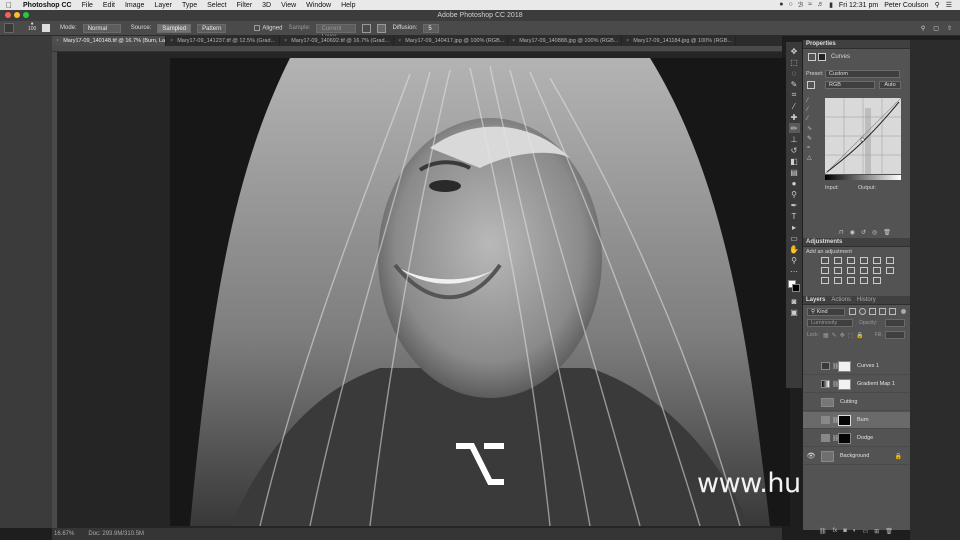 The image size is (960, 540). What do you see at coordinates (892, 311) in the screenshot?
I see `smart-object-filter-icon` at bounding box center [892, 311].